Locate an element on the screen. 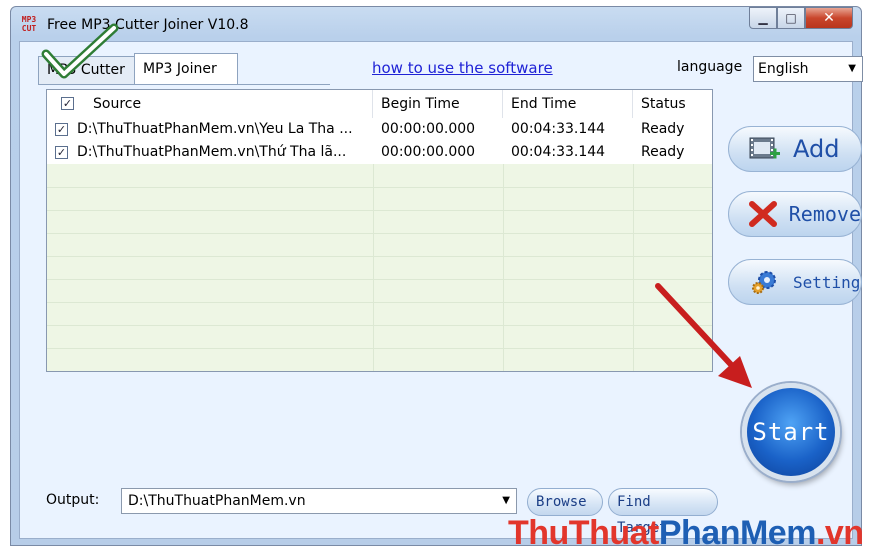 The width and height of the screenshot is (870, 555). tab-mp3-joiner: MP3 Joiner is located at coordinates (186, 69).